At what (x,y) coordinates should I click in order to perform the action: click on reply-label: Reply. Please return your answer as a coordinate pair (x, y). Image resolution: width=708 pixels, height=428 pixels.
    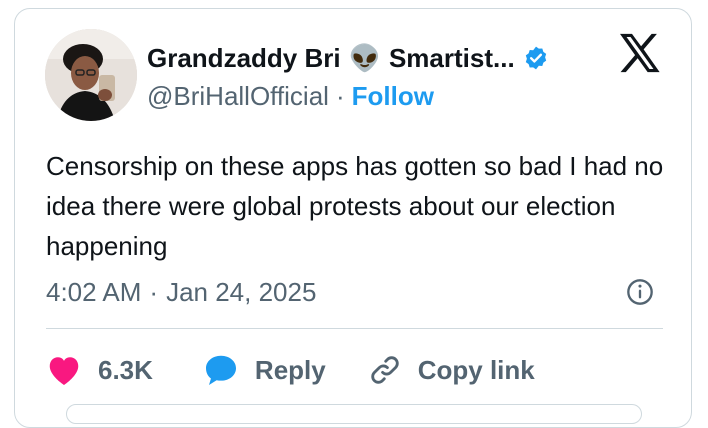
    Looking at the image, I should click on (290, 369).